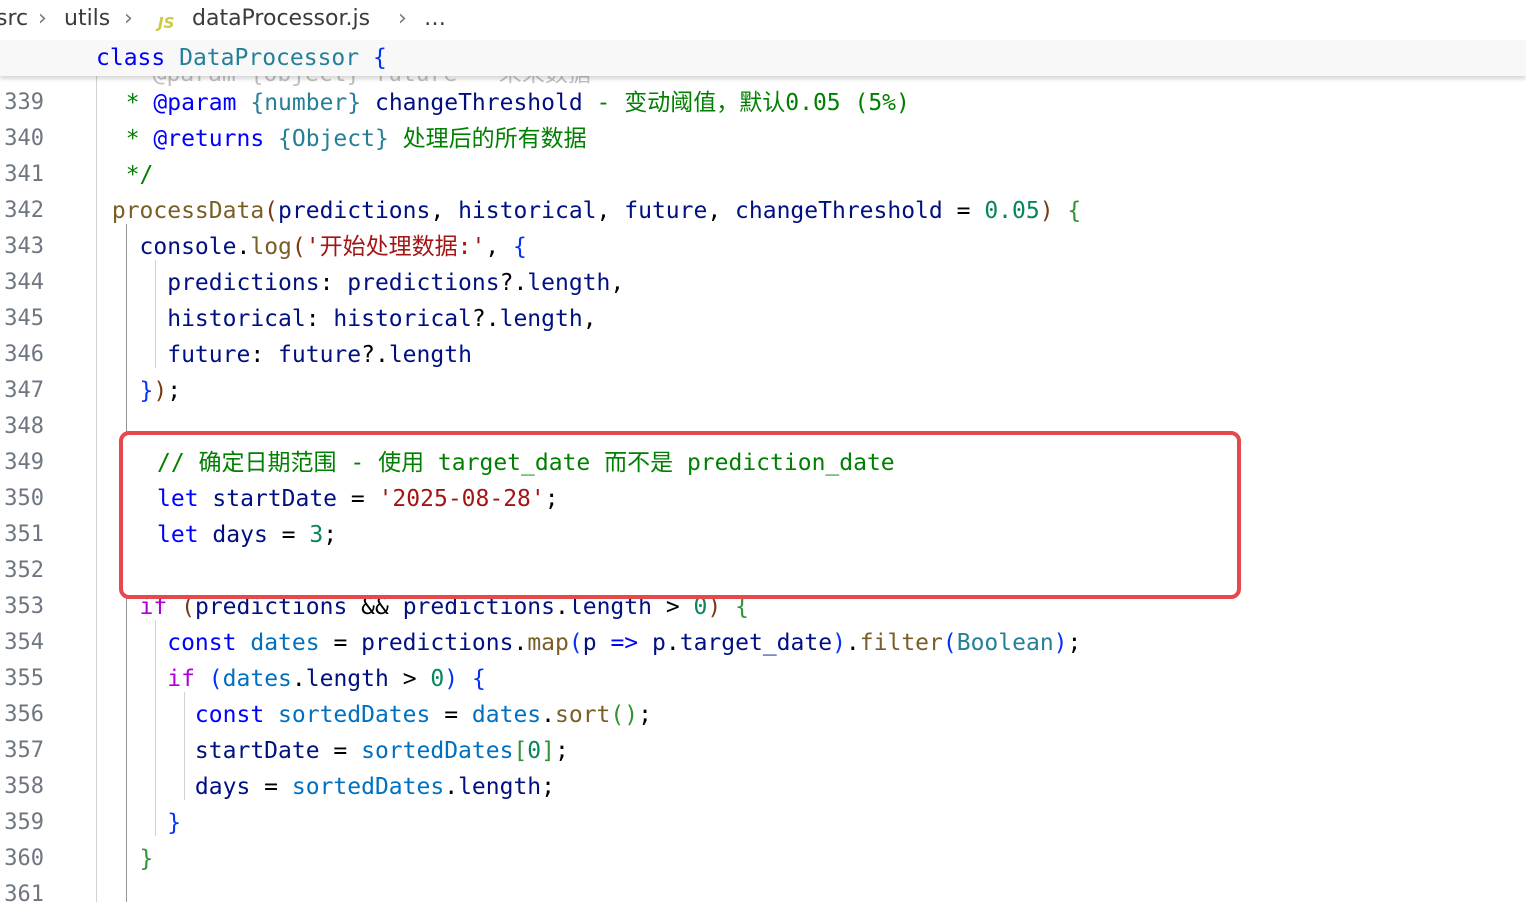  Describe the element at coordinates (763, 175) in the screenshot. I see `code-line: 341 */` at that location.